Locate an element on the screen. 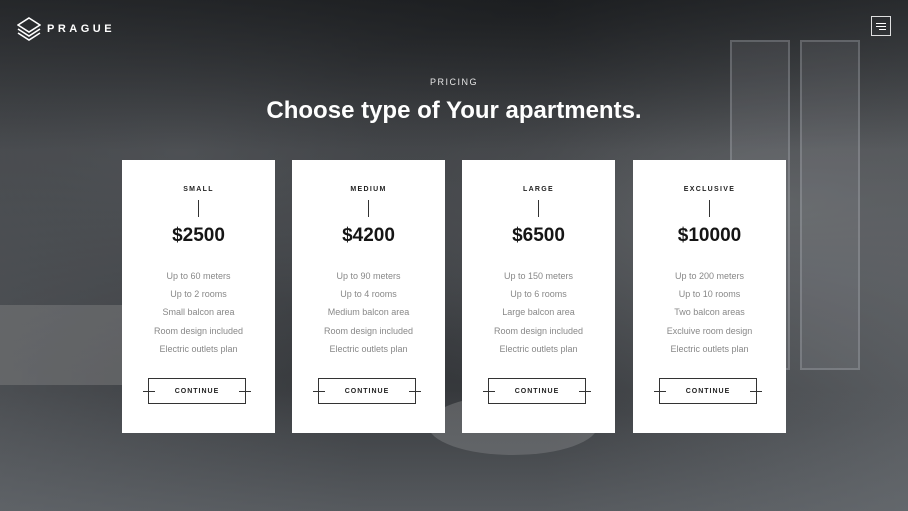  plan-name: SMALL is located at coordinates (198, 189).